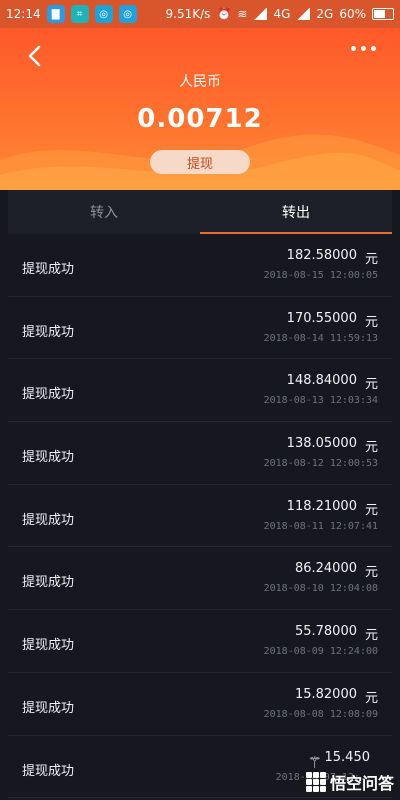  I want to click on transaction-amount: 118.21000, so click(321, 506).